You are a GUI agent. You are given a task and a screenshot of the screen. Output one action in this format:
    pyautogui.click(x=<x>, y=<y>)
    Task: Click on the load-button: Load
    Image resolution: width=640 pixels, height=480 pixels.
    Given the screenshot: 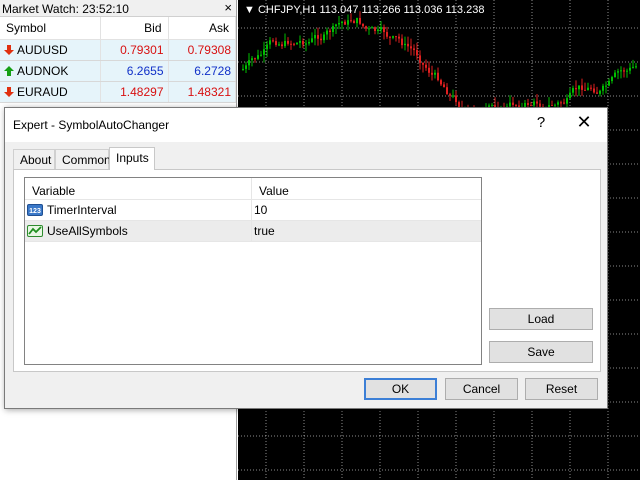 What is the action you would take?
    pyautogui.click(x=541, y=319)
    